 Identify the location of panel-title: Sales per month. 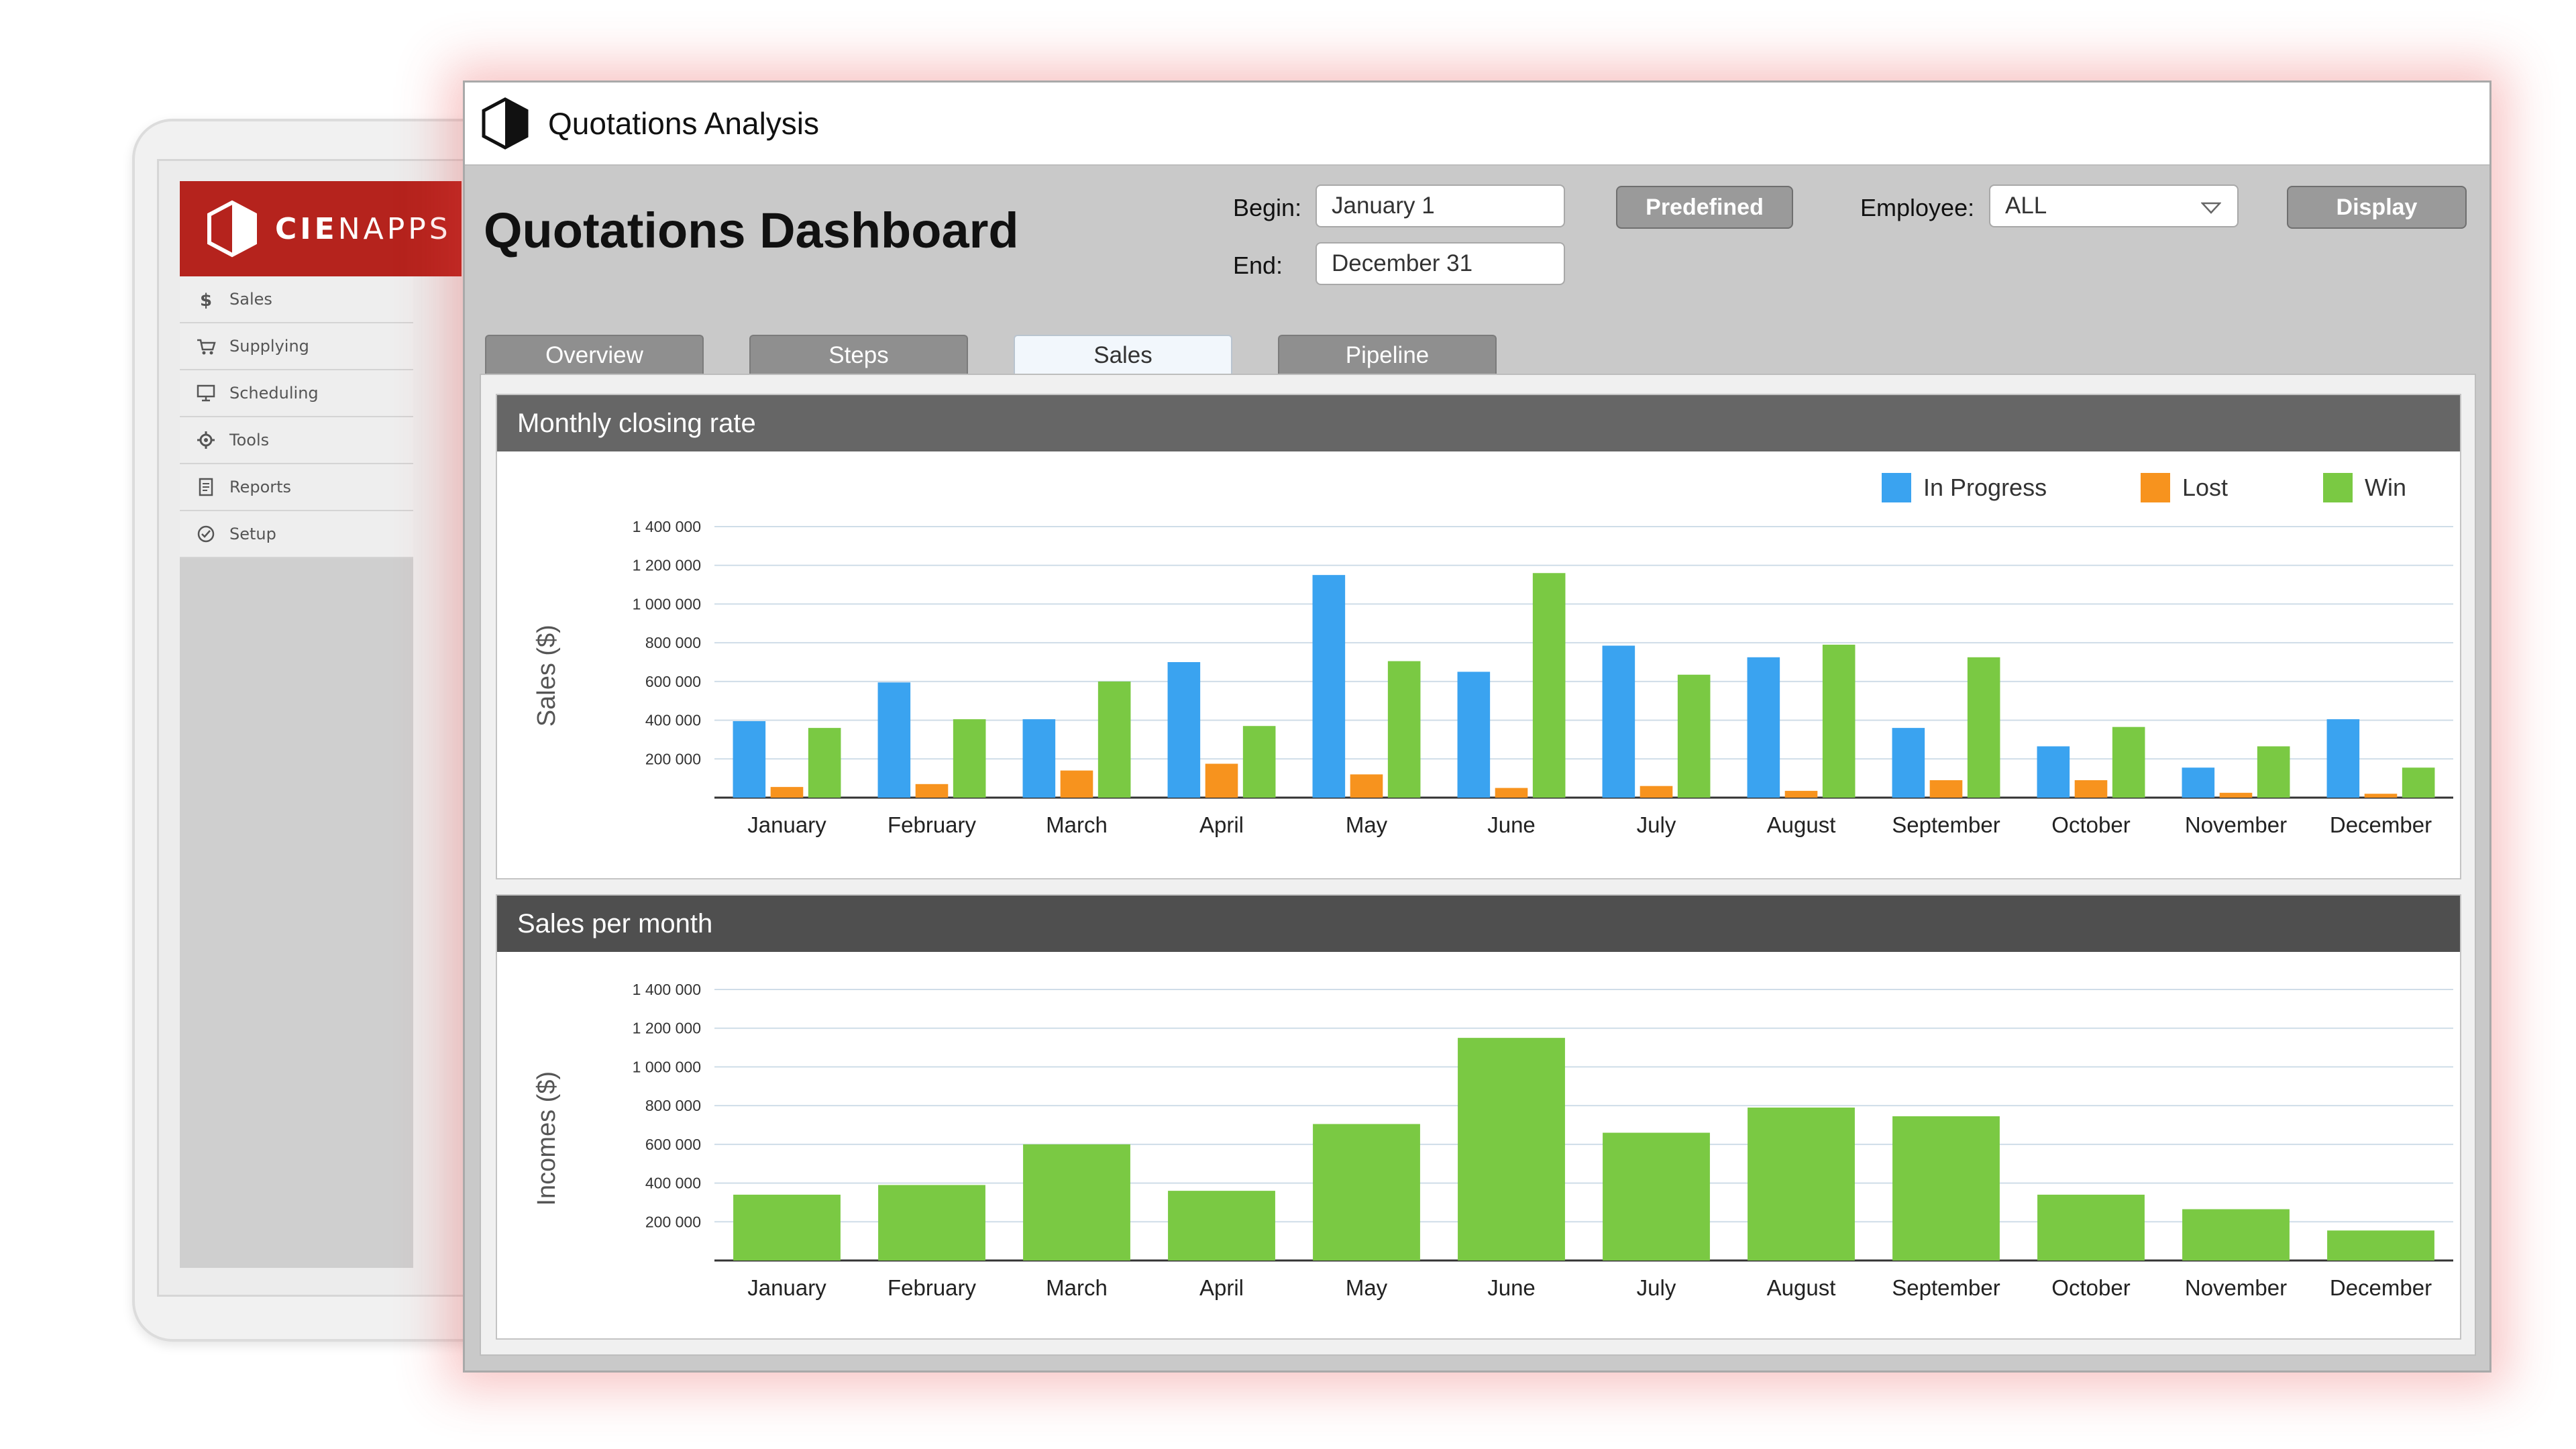
(1478, 924).